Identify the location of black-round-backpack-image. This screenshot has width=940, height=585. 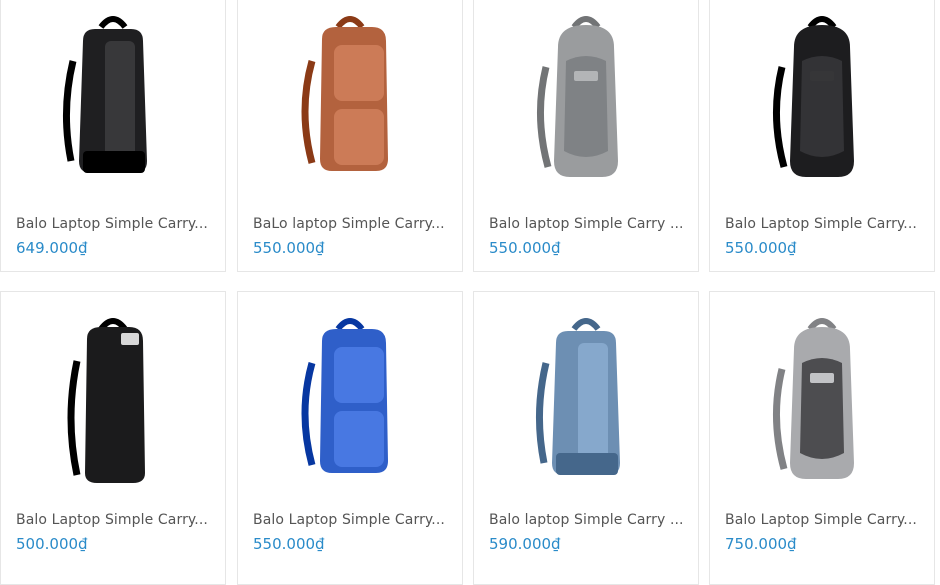
(813, 96).